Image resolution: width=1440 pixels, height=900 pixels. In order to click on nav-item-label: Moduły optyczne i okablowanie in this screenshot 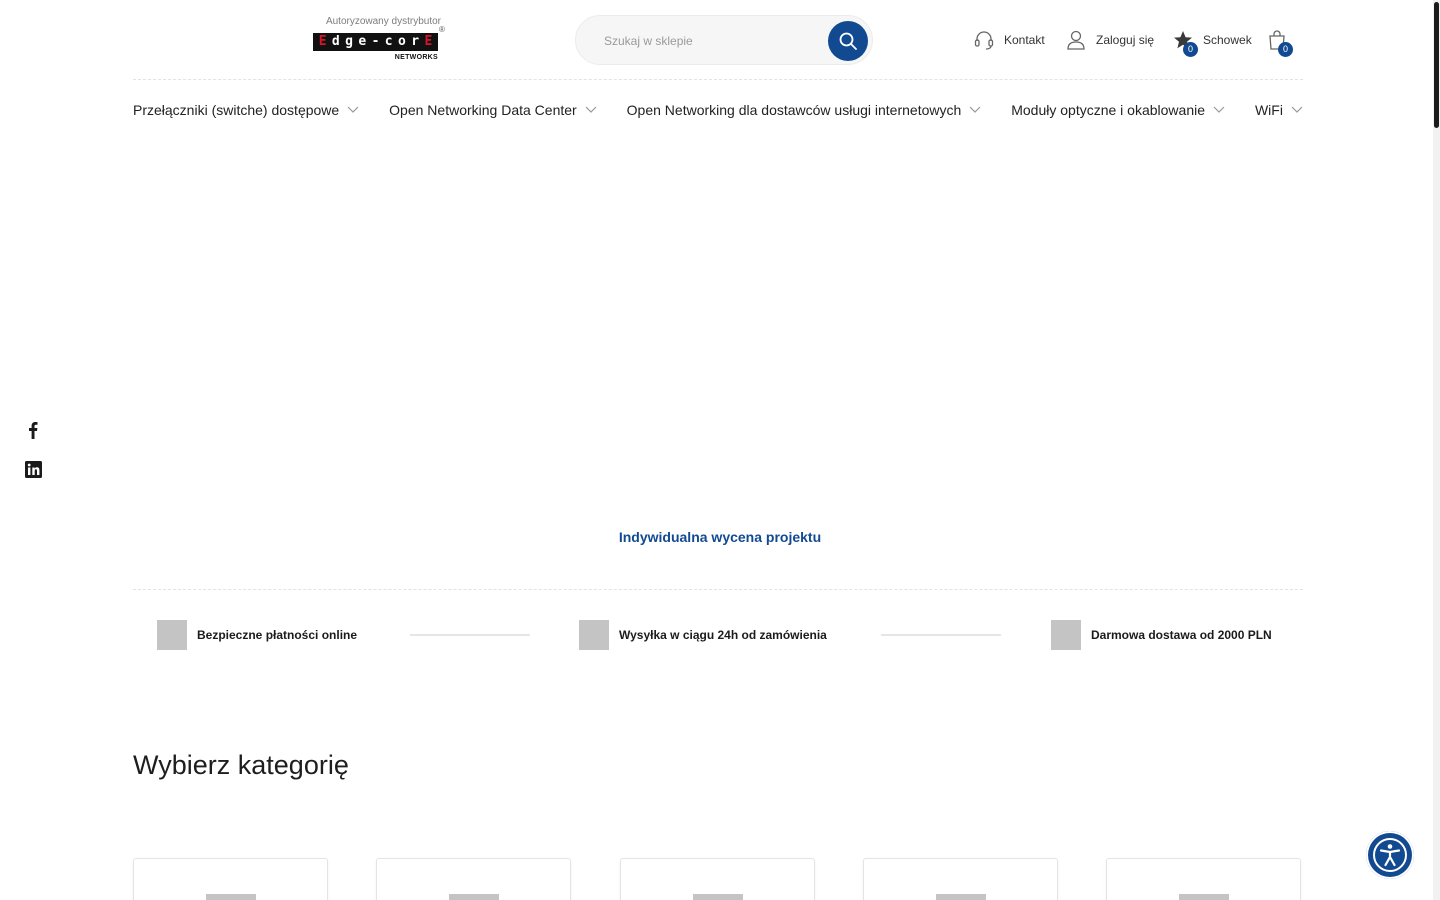, I will do `click(1108, 110)`.